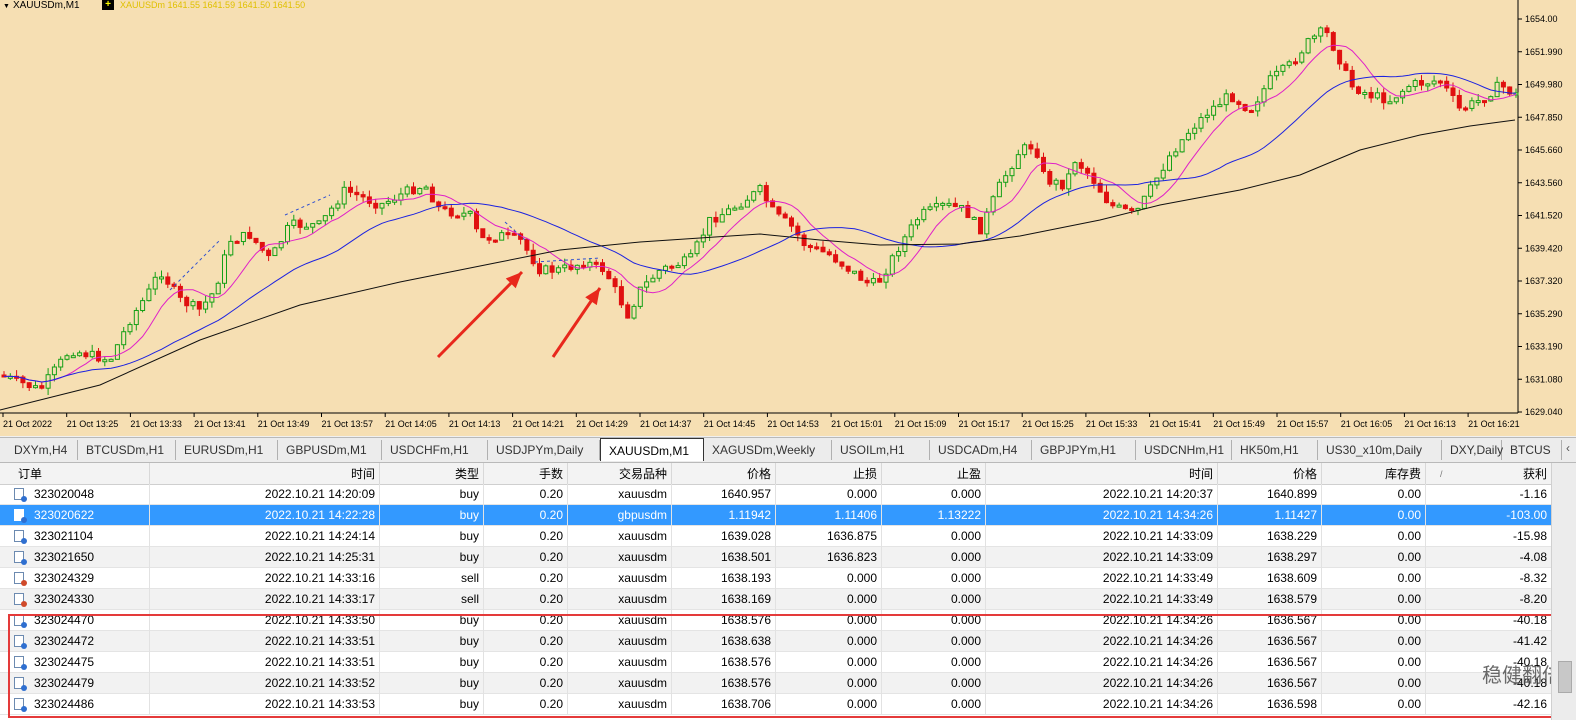  I want to click on tab-hk50m-h1: HK50m,H1, so click(1275, 450).